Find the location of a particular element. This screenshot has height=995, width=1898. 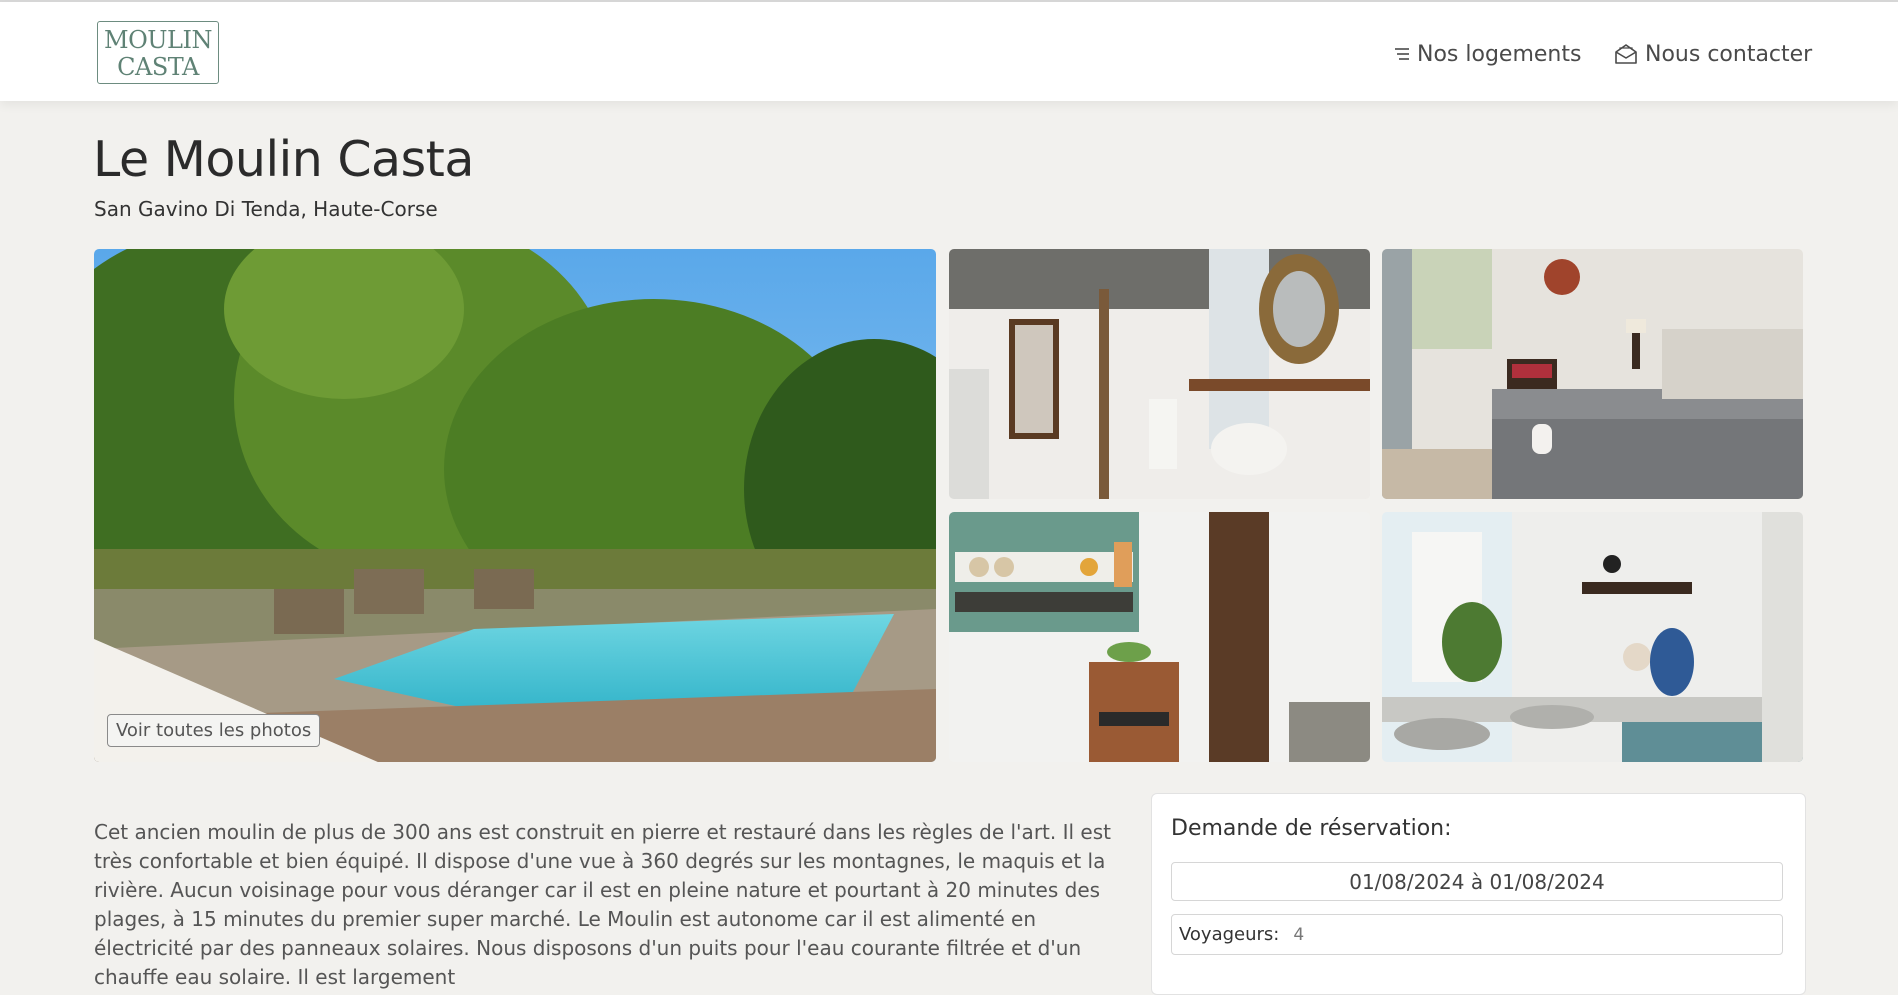

photo-bathroom is located at coordinates (1159, 374).